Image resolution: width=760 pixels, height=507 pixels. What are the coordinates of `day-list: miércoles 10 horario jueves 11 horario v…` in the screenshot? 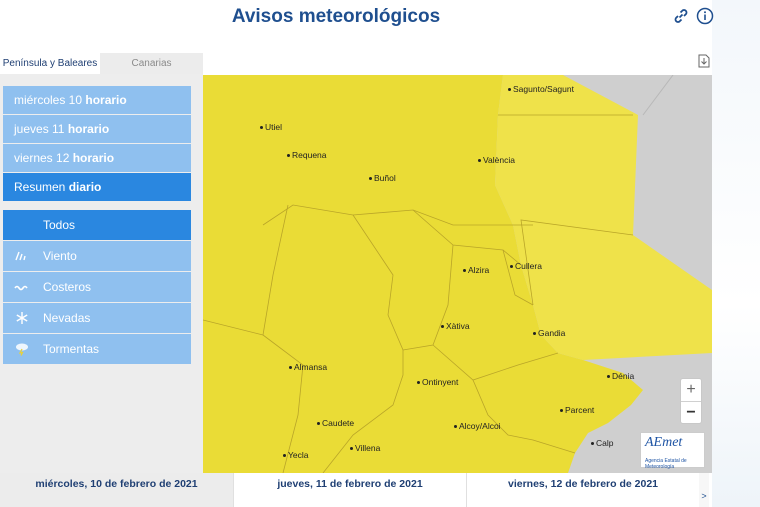 It's located at (97, 144).